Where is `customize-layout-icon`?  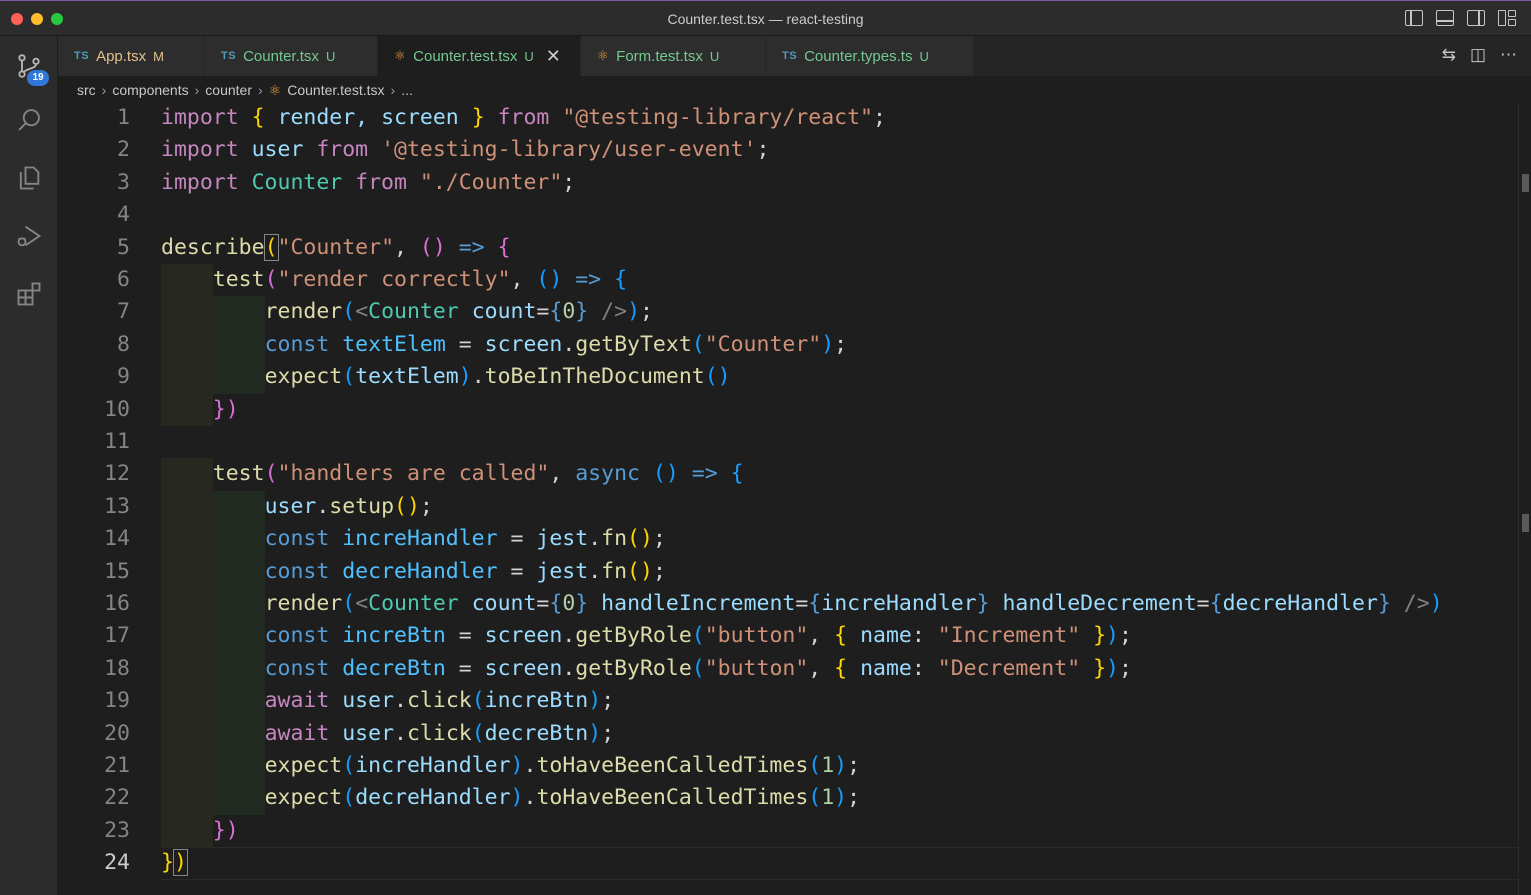 customize-layout-icon is located at coordinates (1507, 18).